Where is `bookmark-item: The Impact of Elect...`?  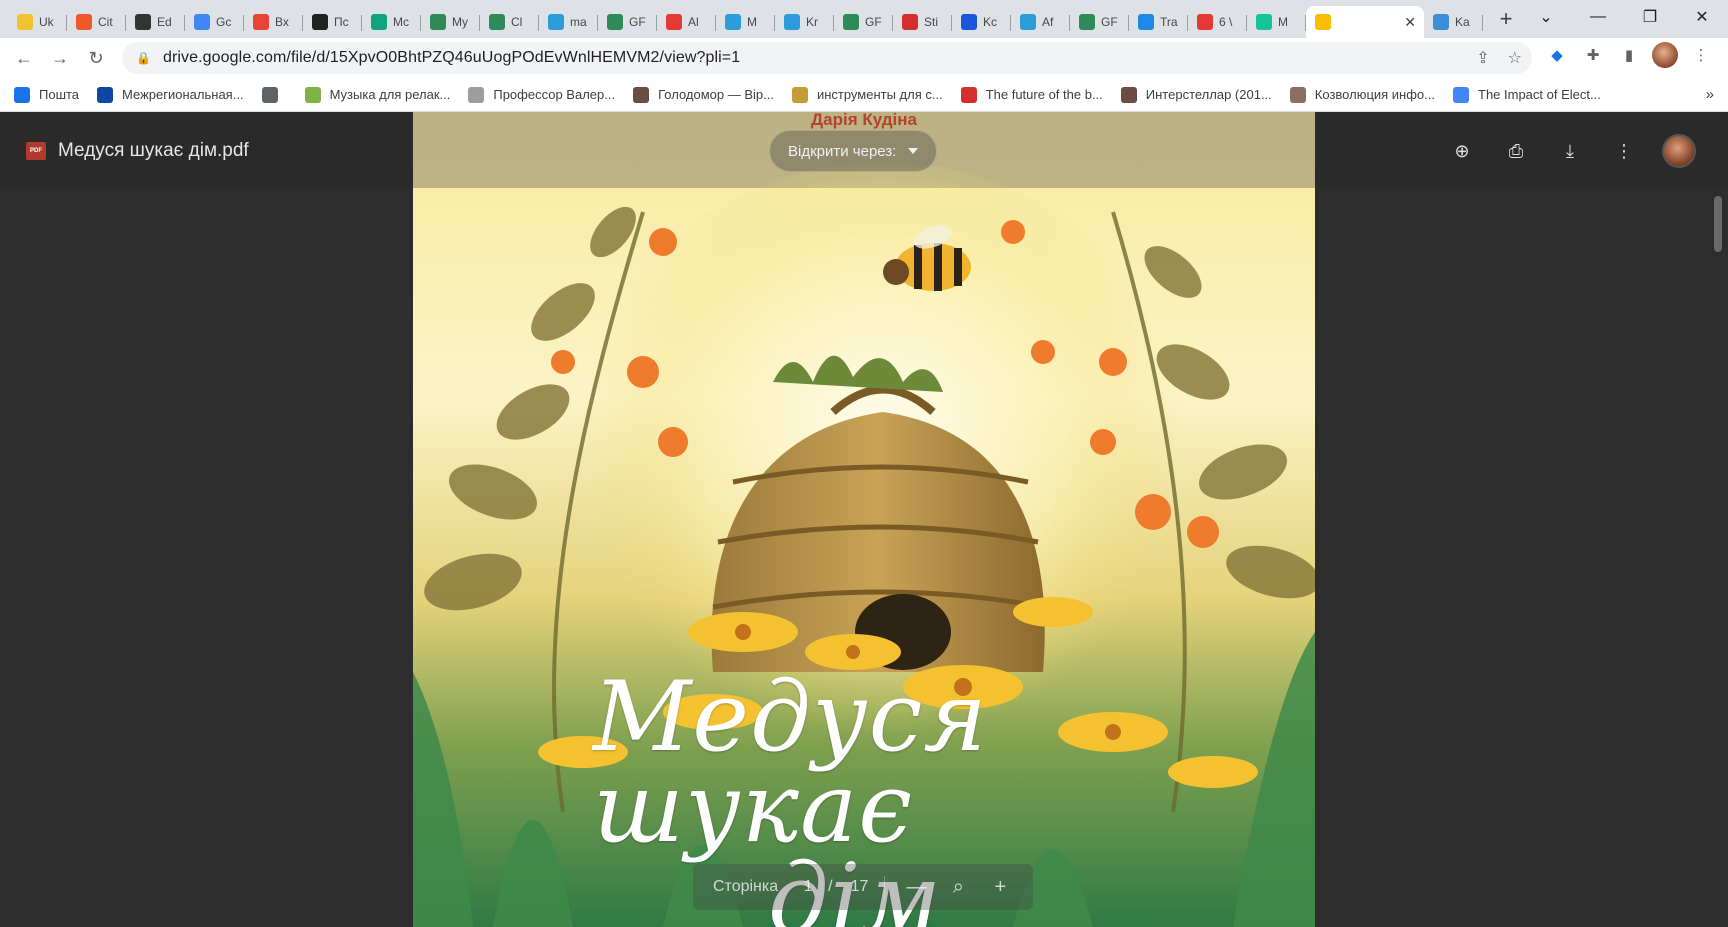 bookmark-item: The Impact of Elect... is located at coordinates (1527, 94).